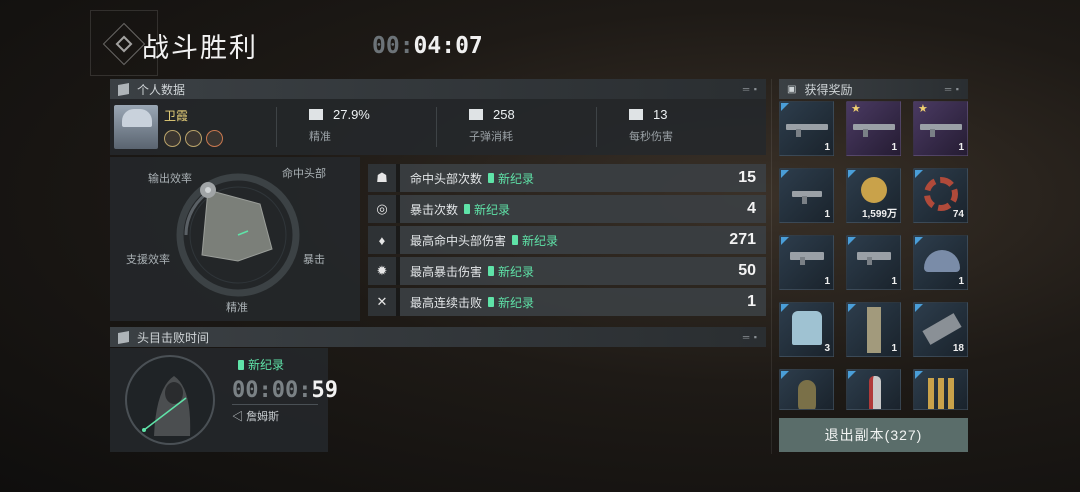 This screenshot has height=492, width=1080. Describe the element at coordinates (438, 89) in the screenshot. I see `personal-data-header: 个人数据 ═ ▪` at that location.